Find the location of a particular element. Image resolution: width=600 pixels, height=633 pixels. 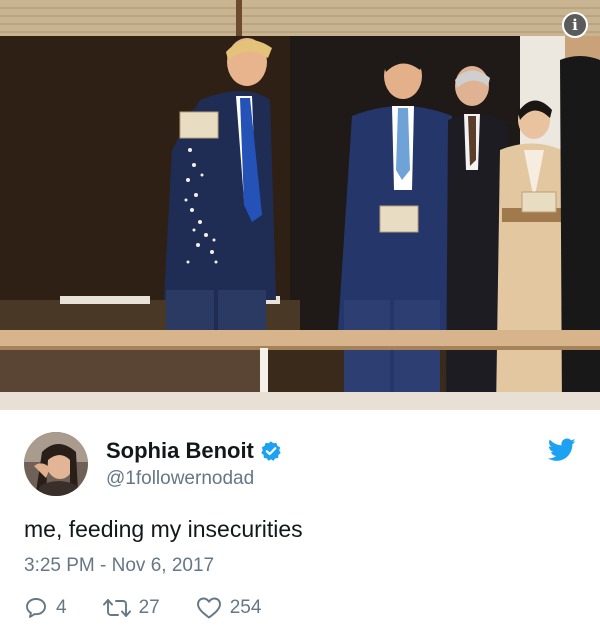

reply-icon is located at coordinates (36, 608).